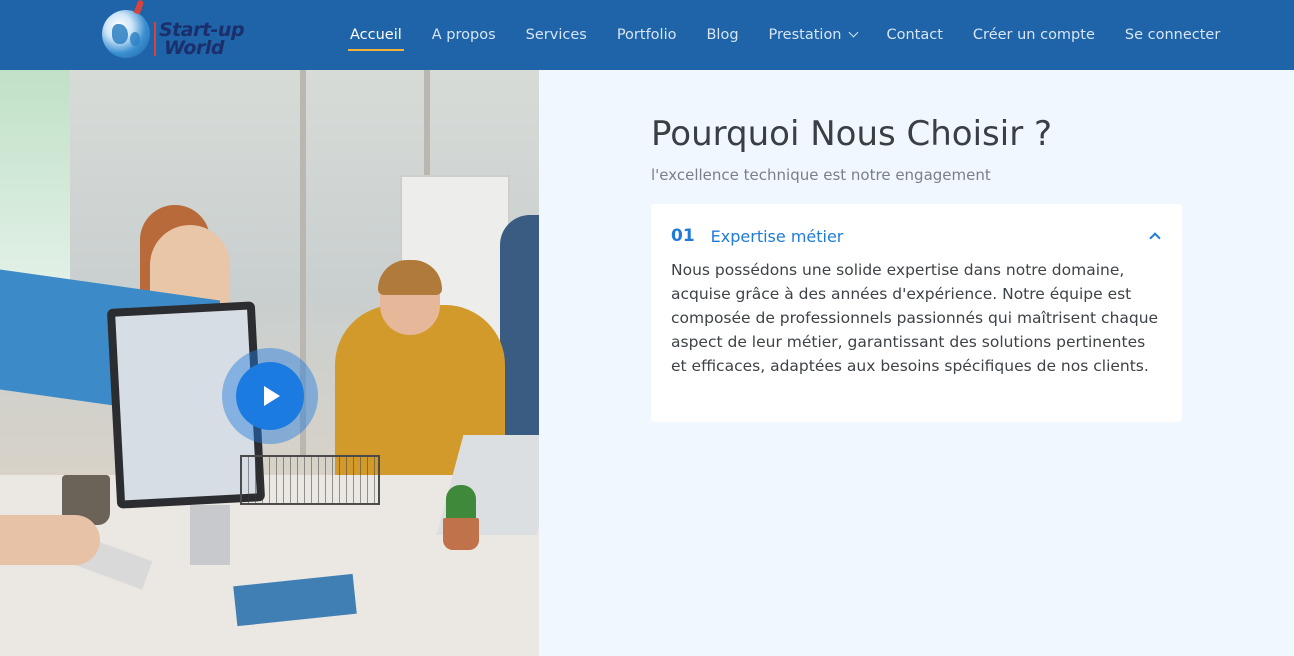  Describe the element at coordinates (853, 32) in the screenshot. I see `chevron-down-icon` at that location.